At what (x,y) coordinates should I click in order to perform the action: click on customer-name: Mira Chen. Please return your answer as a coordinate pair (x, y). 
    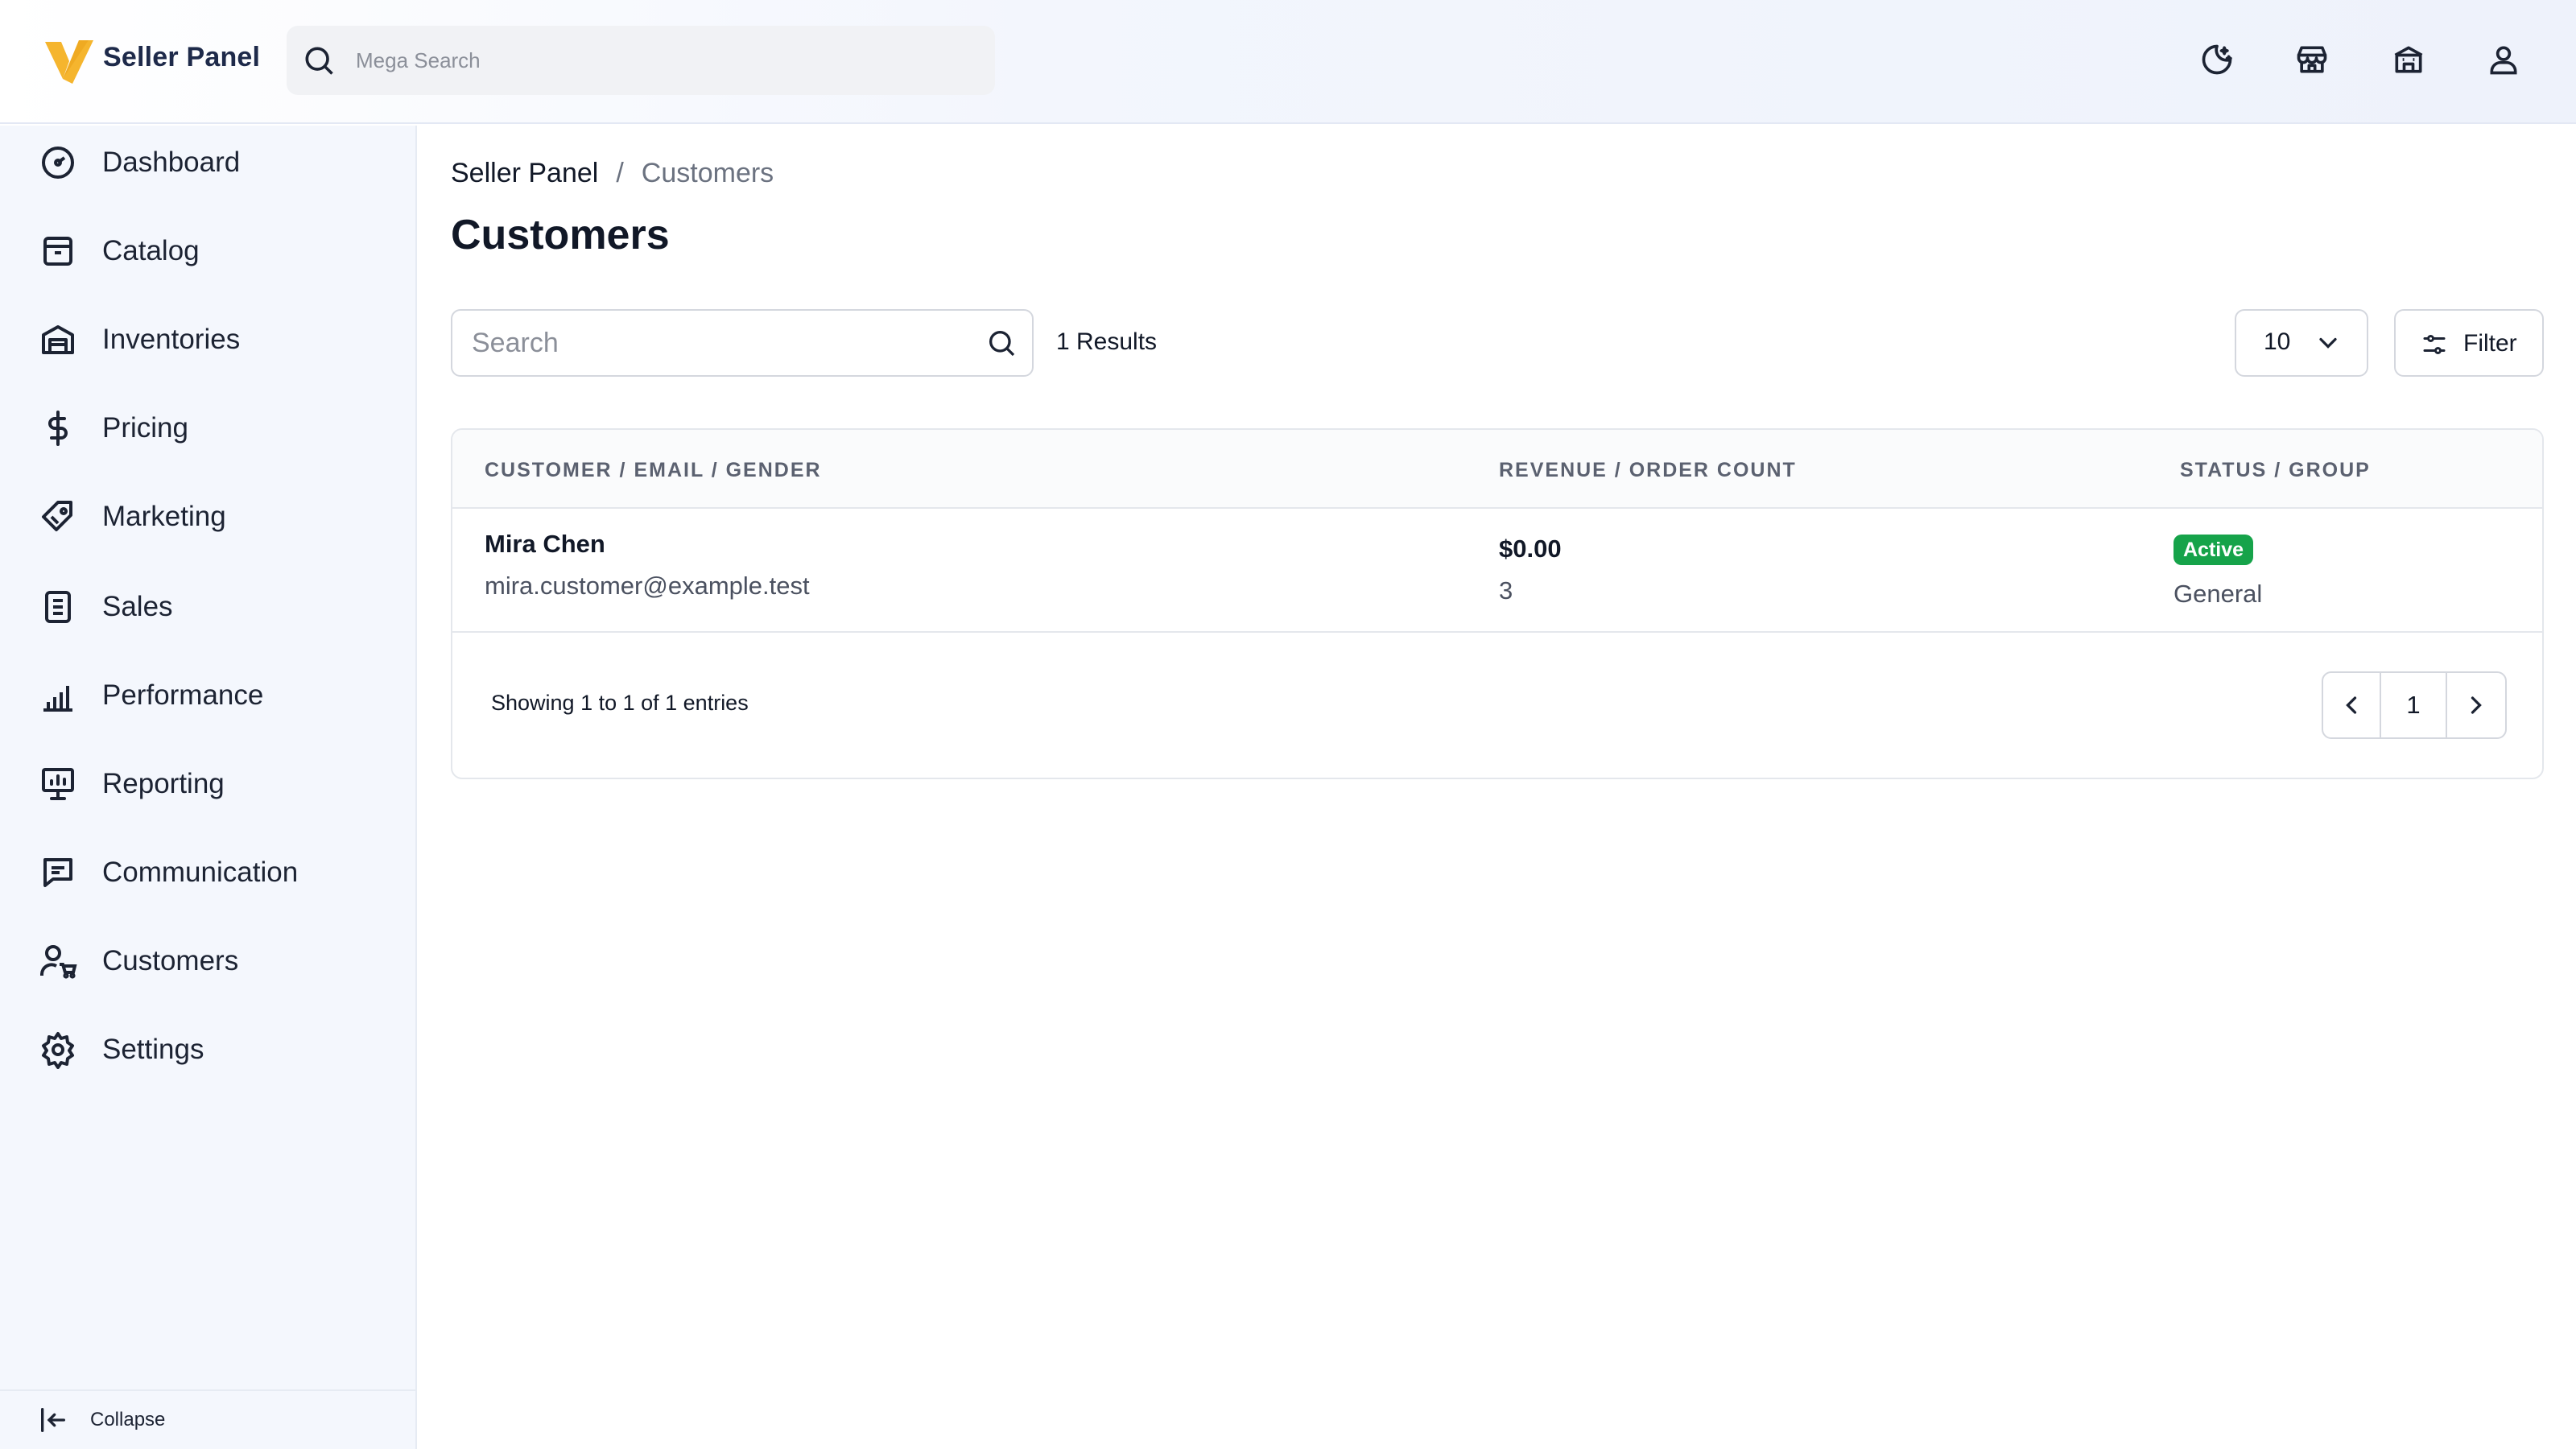
    Looking at the image, I should click on (545, 544).